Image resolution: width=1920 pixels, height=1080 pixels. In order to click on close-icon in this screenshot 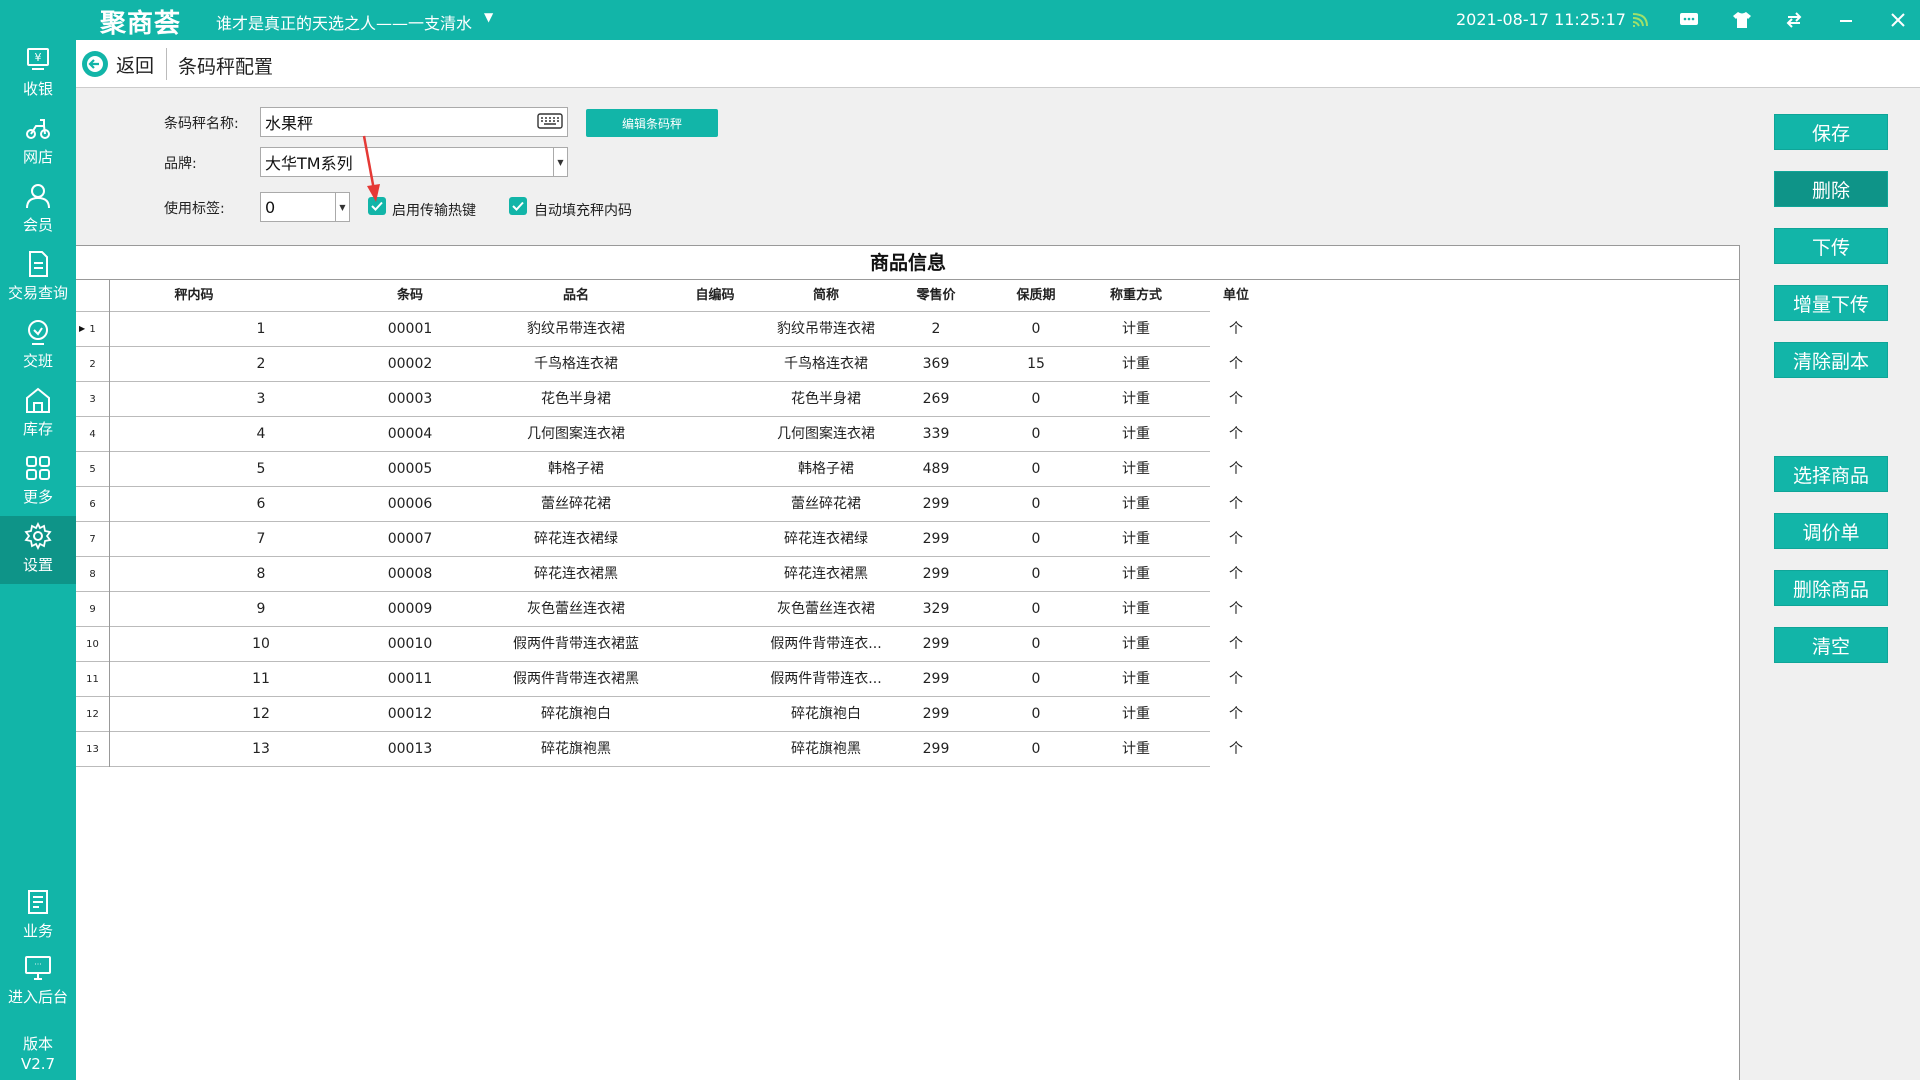, I will do `click(1898, 20)`.